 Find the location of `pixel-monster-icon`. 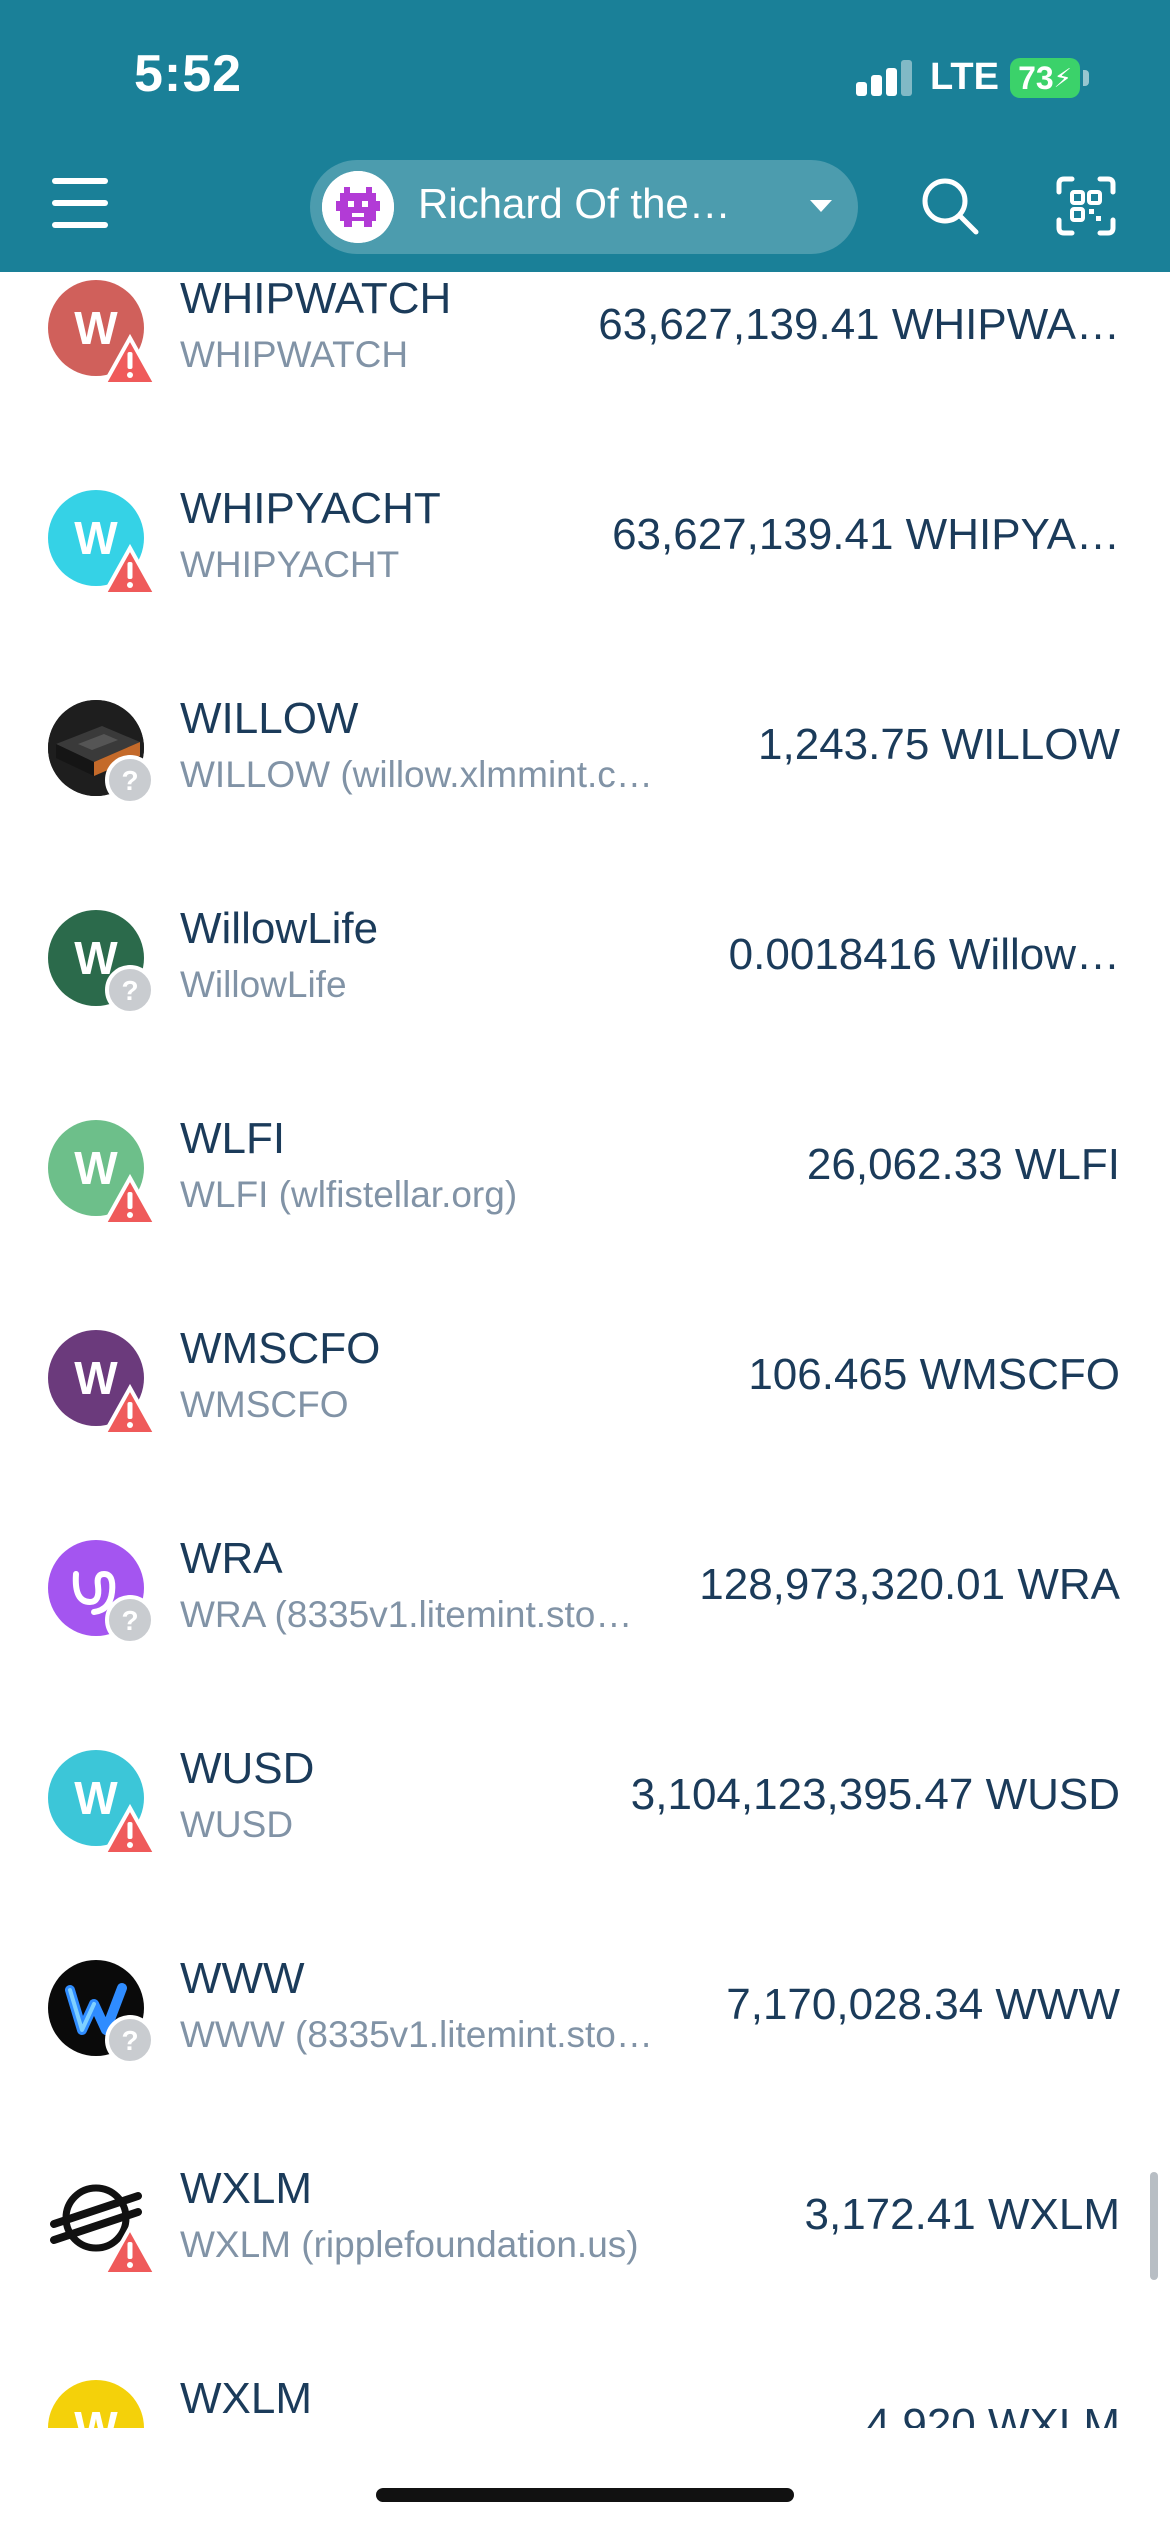

pixel-monster-icon is located at coordinates (358, 207).